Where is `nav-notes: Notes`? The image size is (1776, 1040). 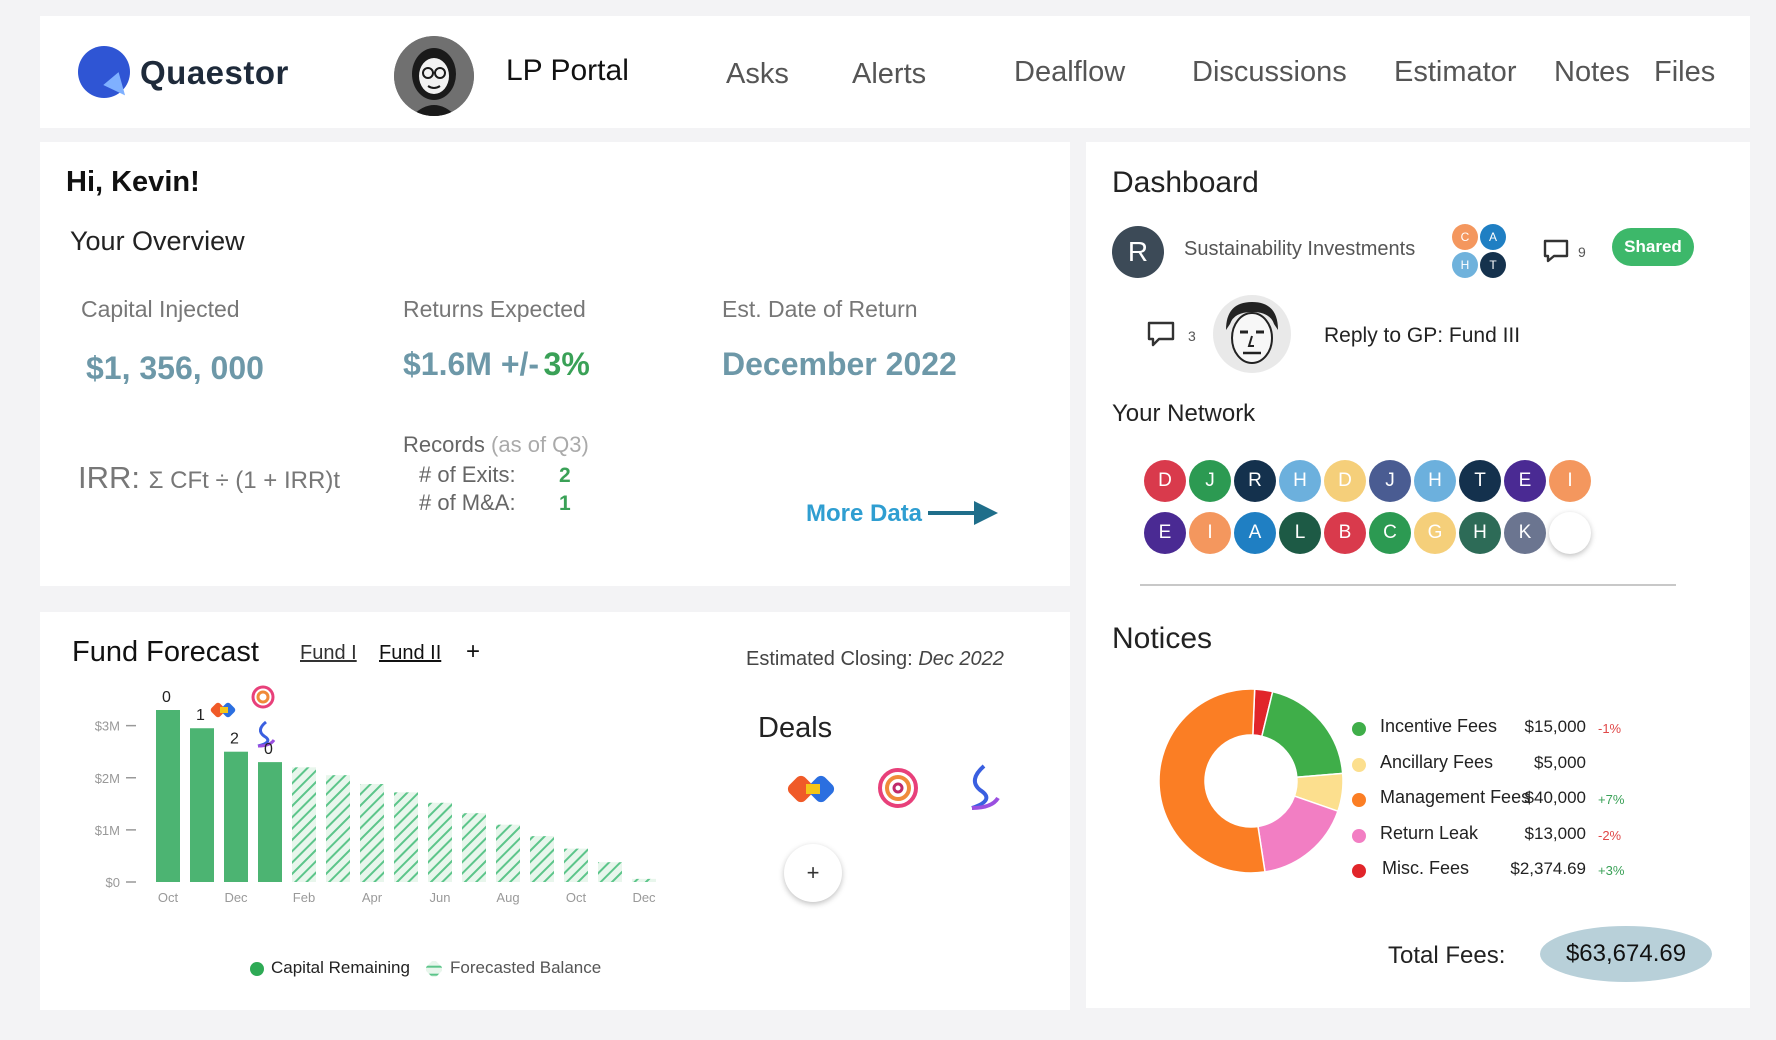 nav-notes: Notes is located at coordinates (1592, 72).